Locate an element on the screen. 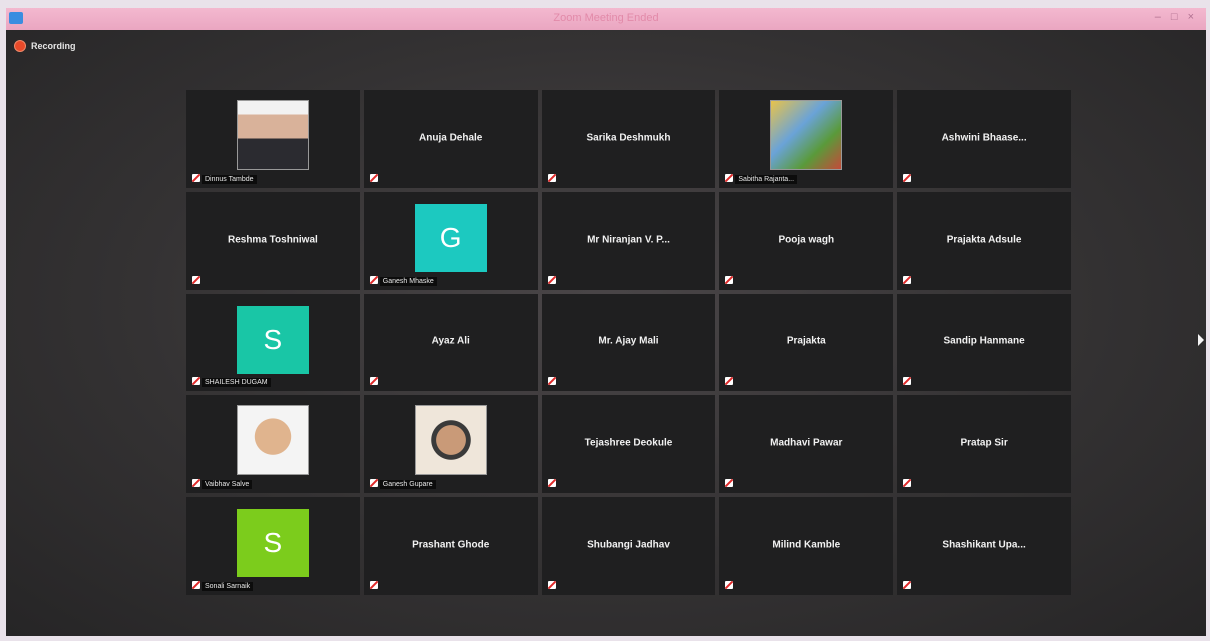  window-title: Zoom Meeting Ended is located at coordinates (606, 18).